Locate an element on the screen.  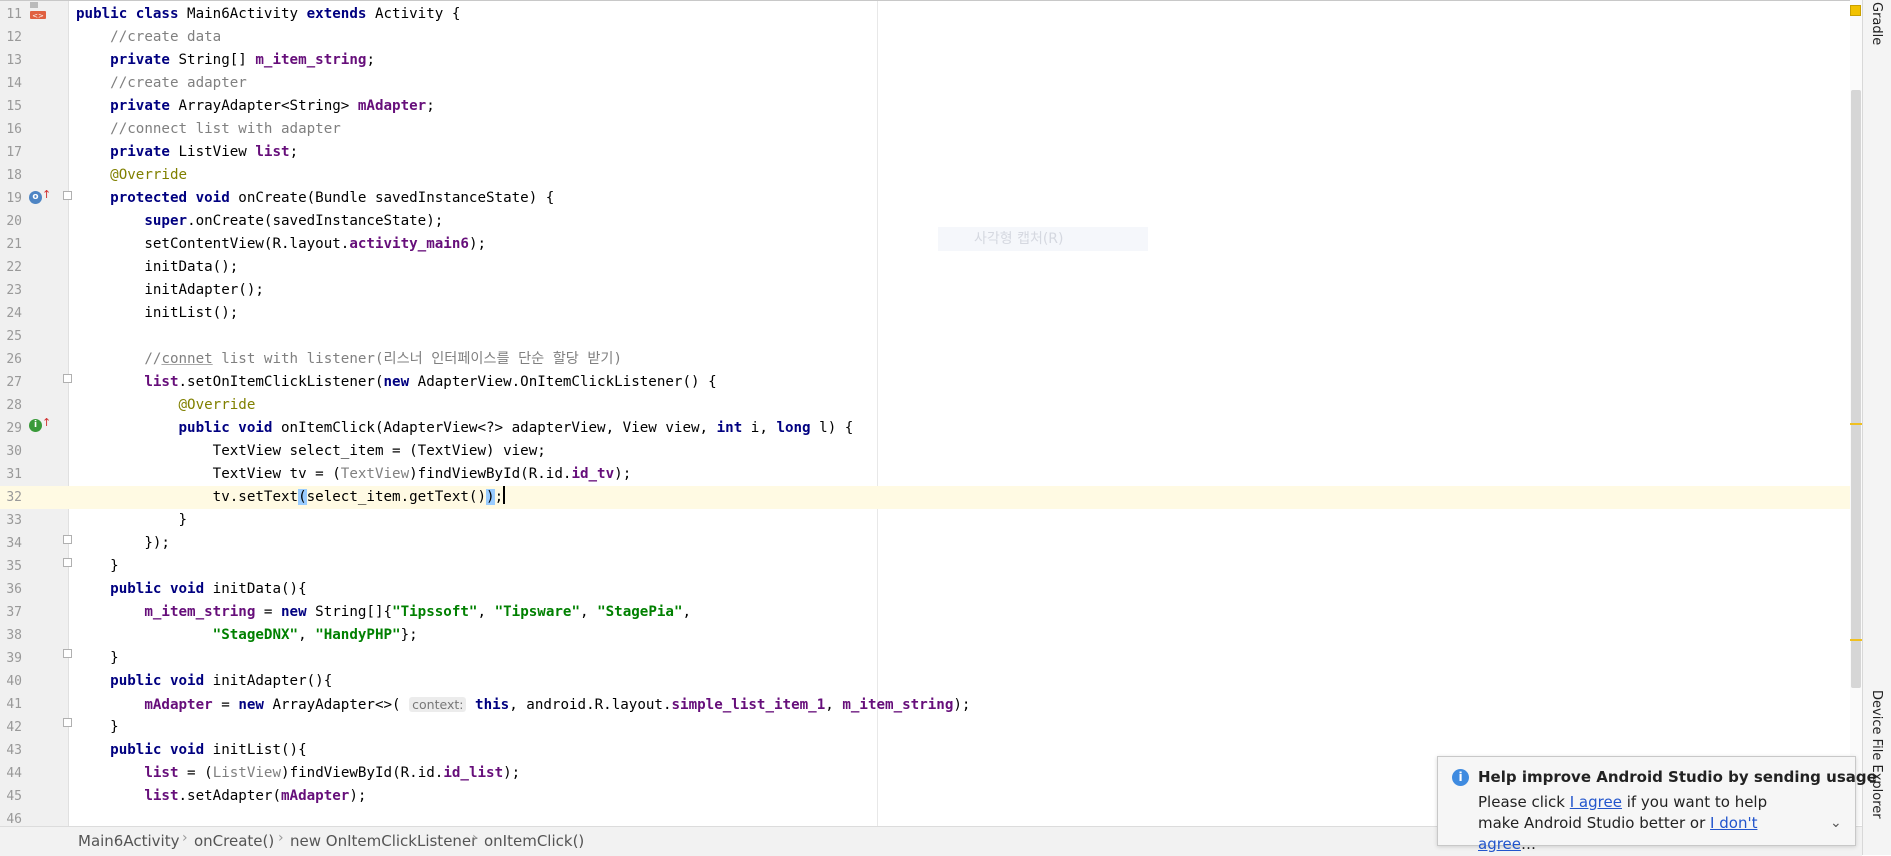
code-line: 25 is located at coordinates (931, 336).